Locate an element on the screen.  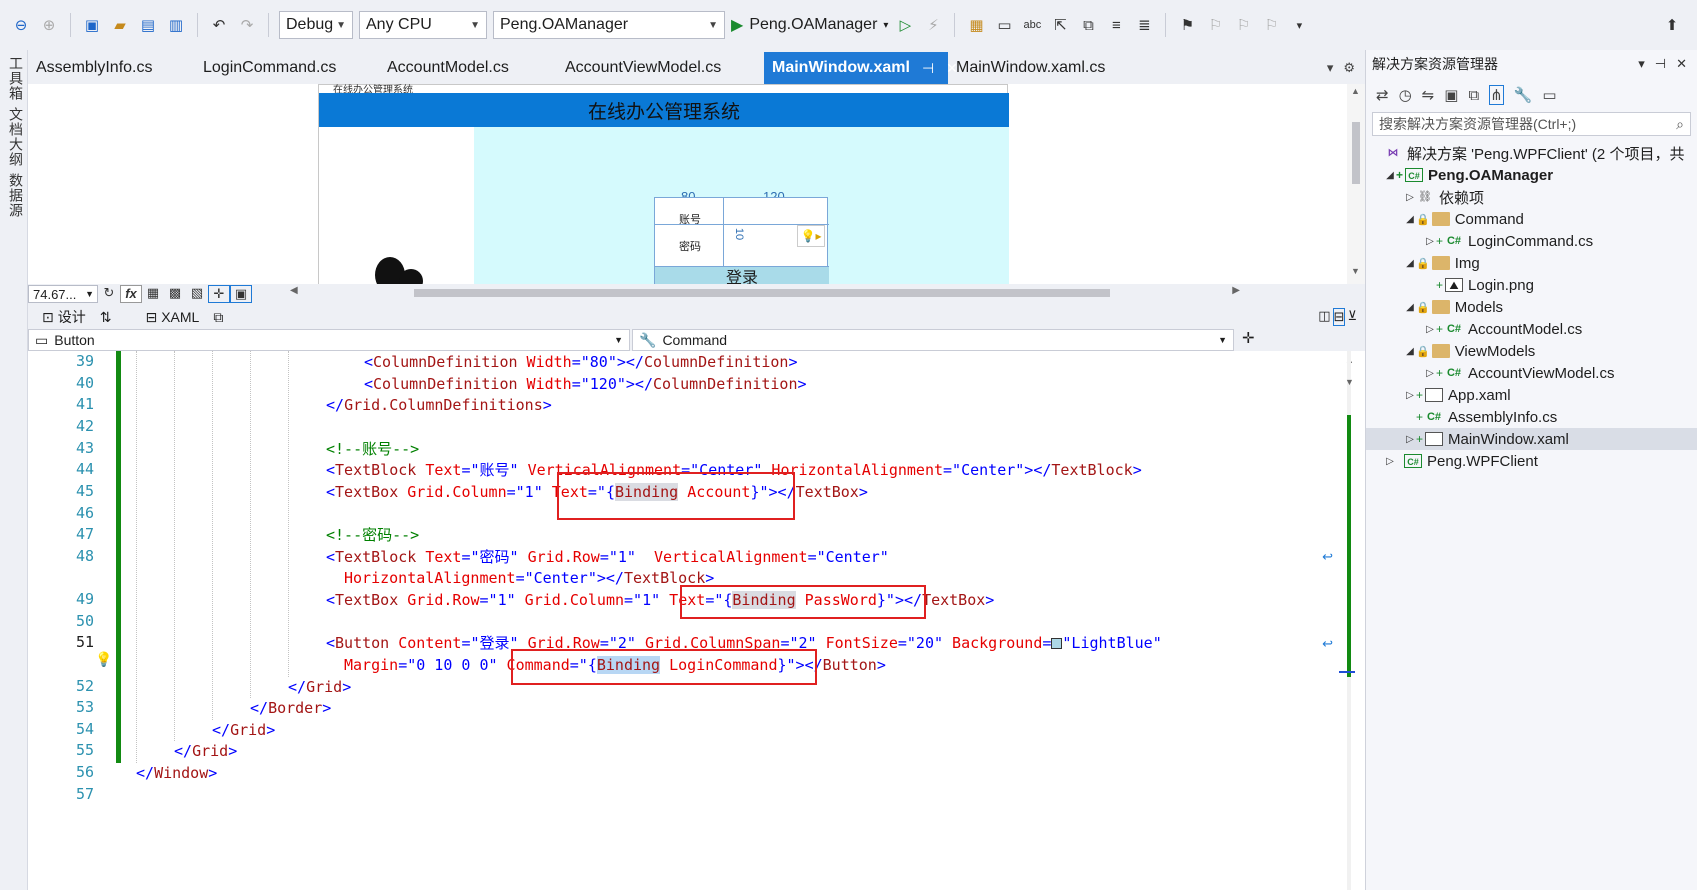
grid-icon: ▦ is located at coordinates (153, 294).